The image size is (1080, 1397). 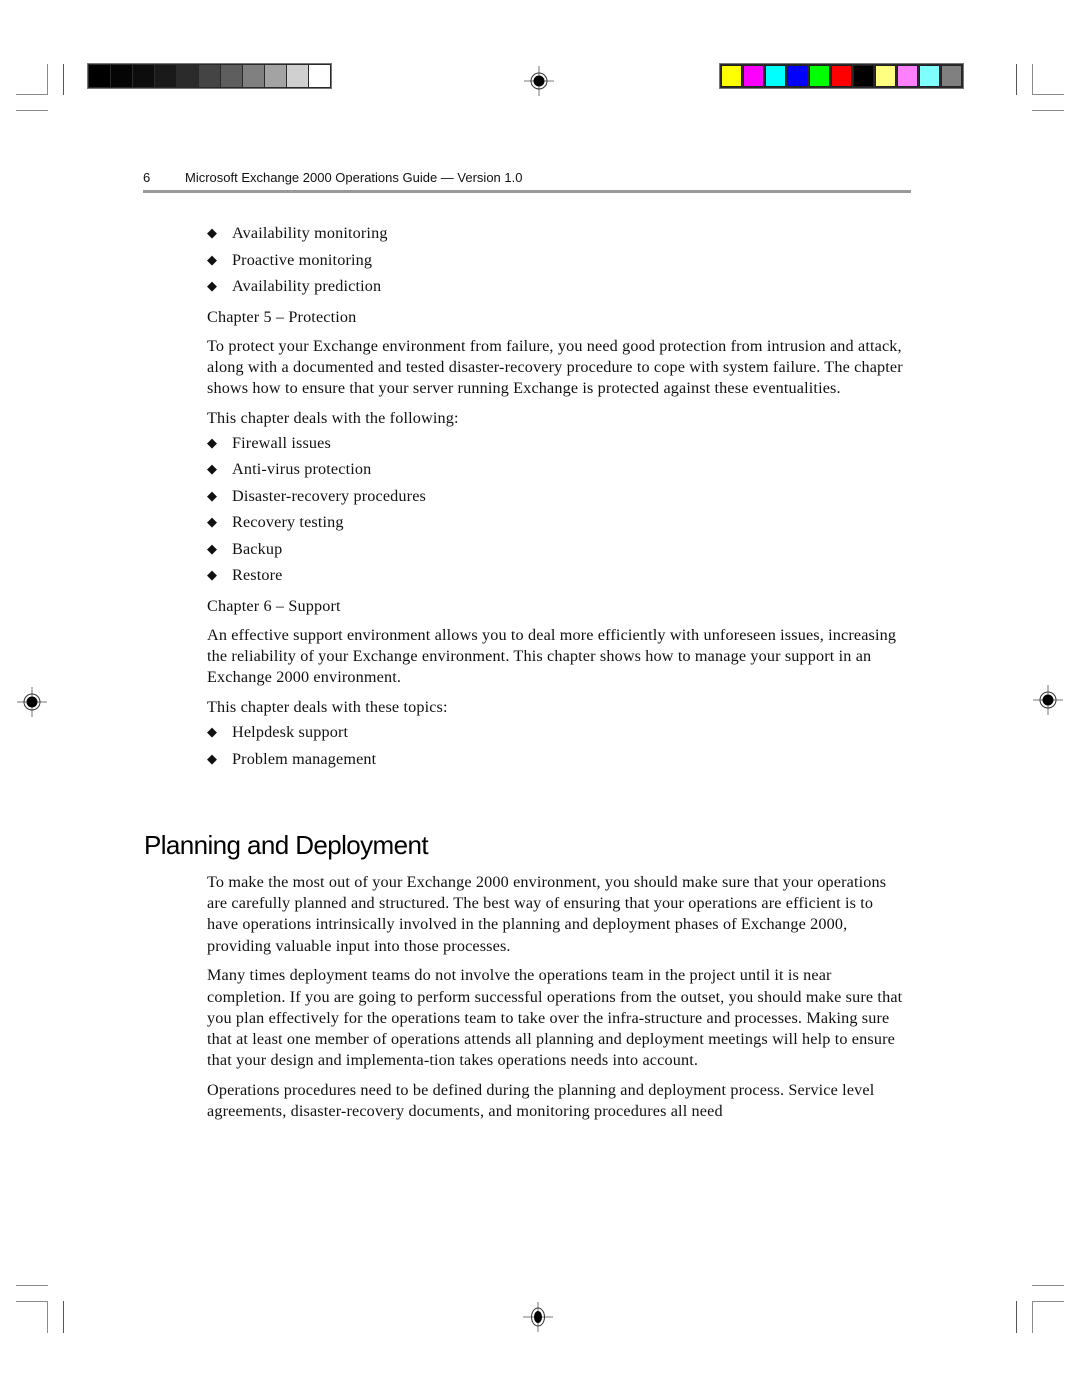 What do you see at coordinates (557, 287) in the screenshot?
I see `list-item: ◆ Availability prediction` at bounding box center [557, 287].